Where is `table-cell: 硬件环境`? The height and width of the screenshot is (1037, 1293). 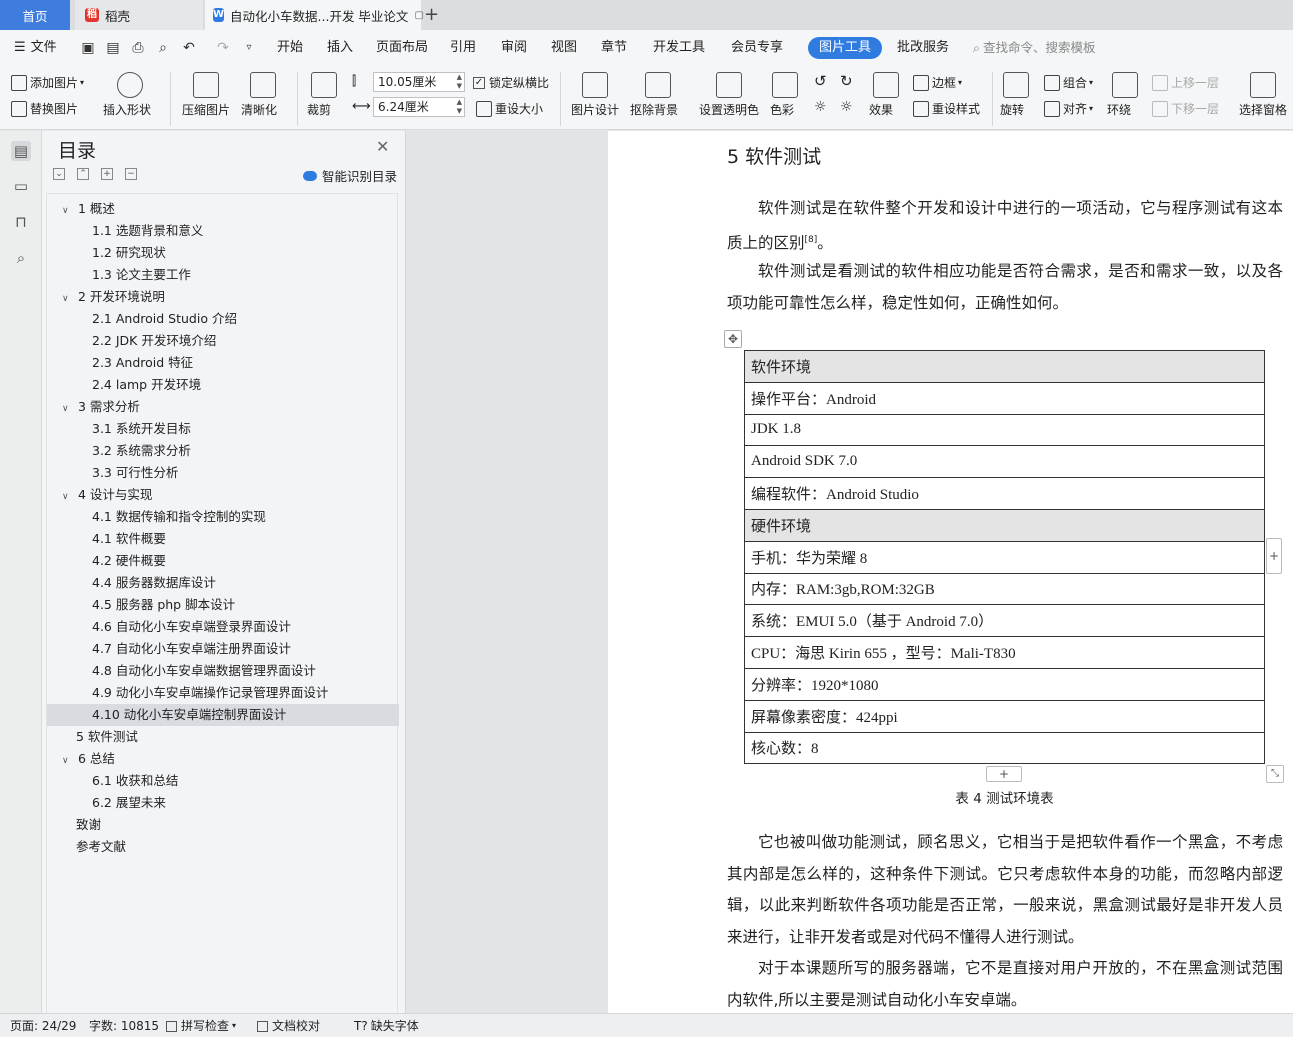 table-cell: 硬件环境 is located at coordinates (1004, 525).